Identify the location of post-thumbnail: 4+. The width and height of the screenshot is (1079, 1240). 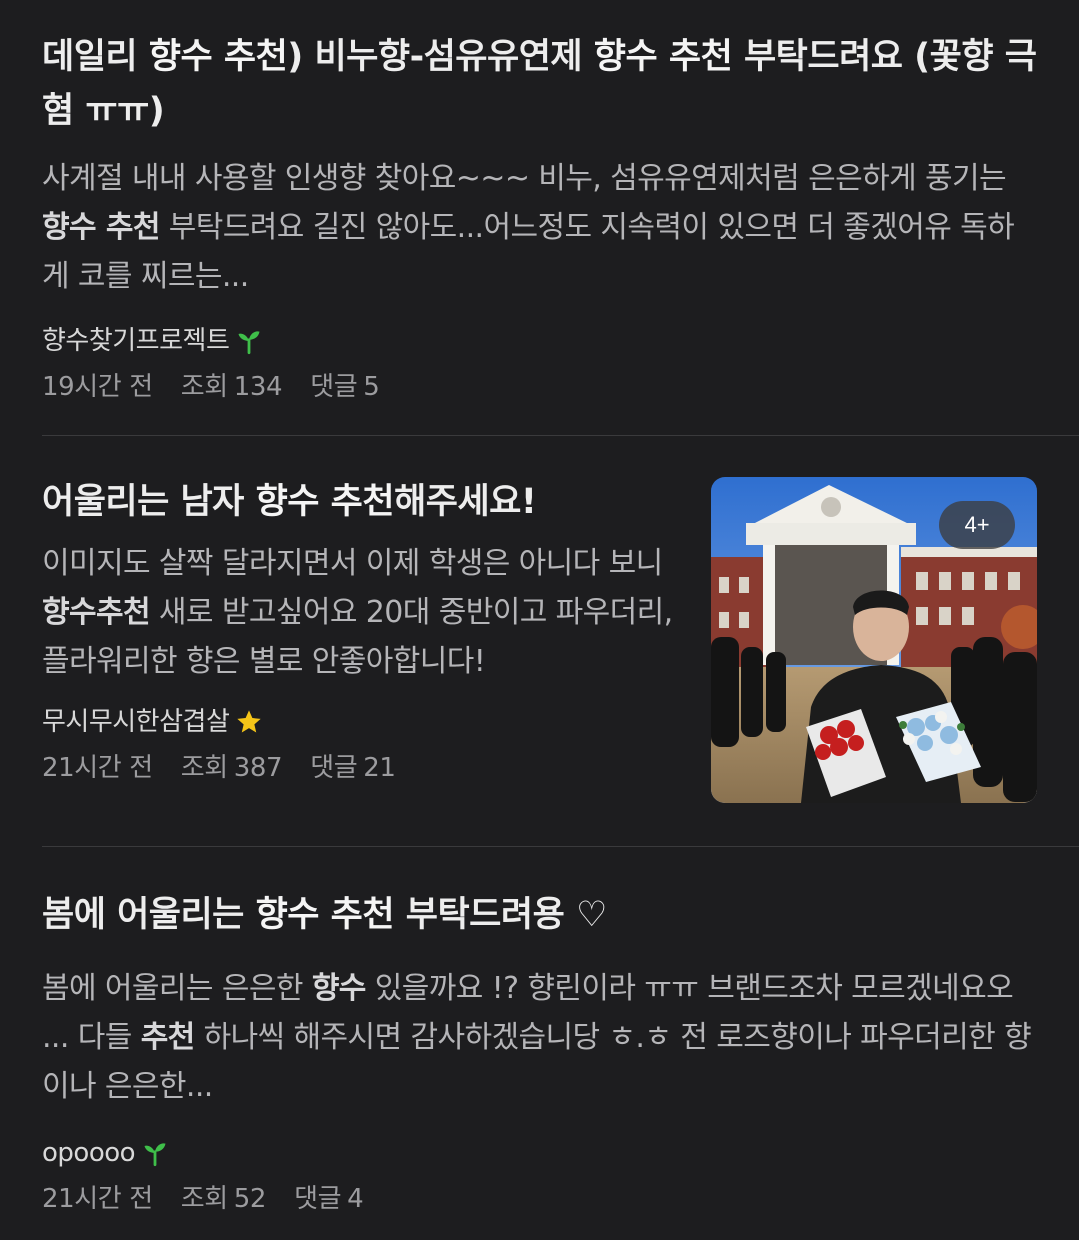
(874, 640).